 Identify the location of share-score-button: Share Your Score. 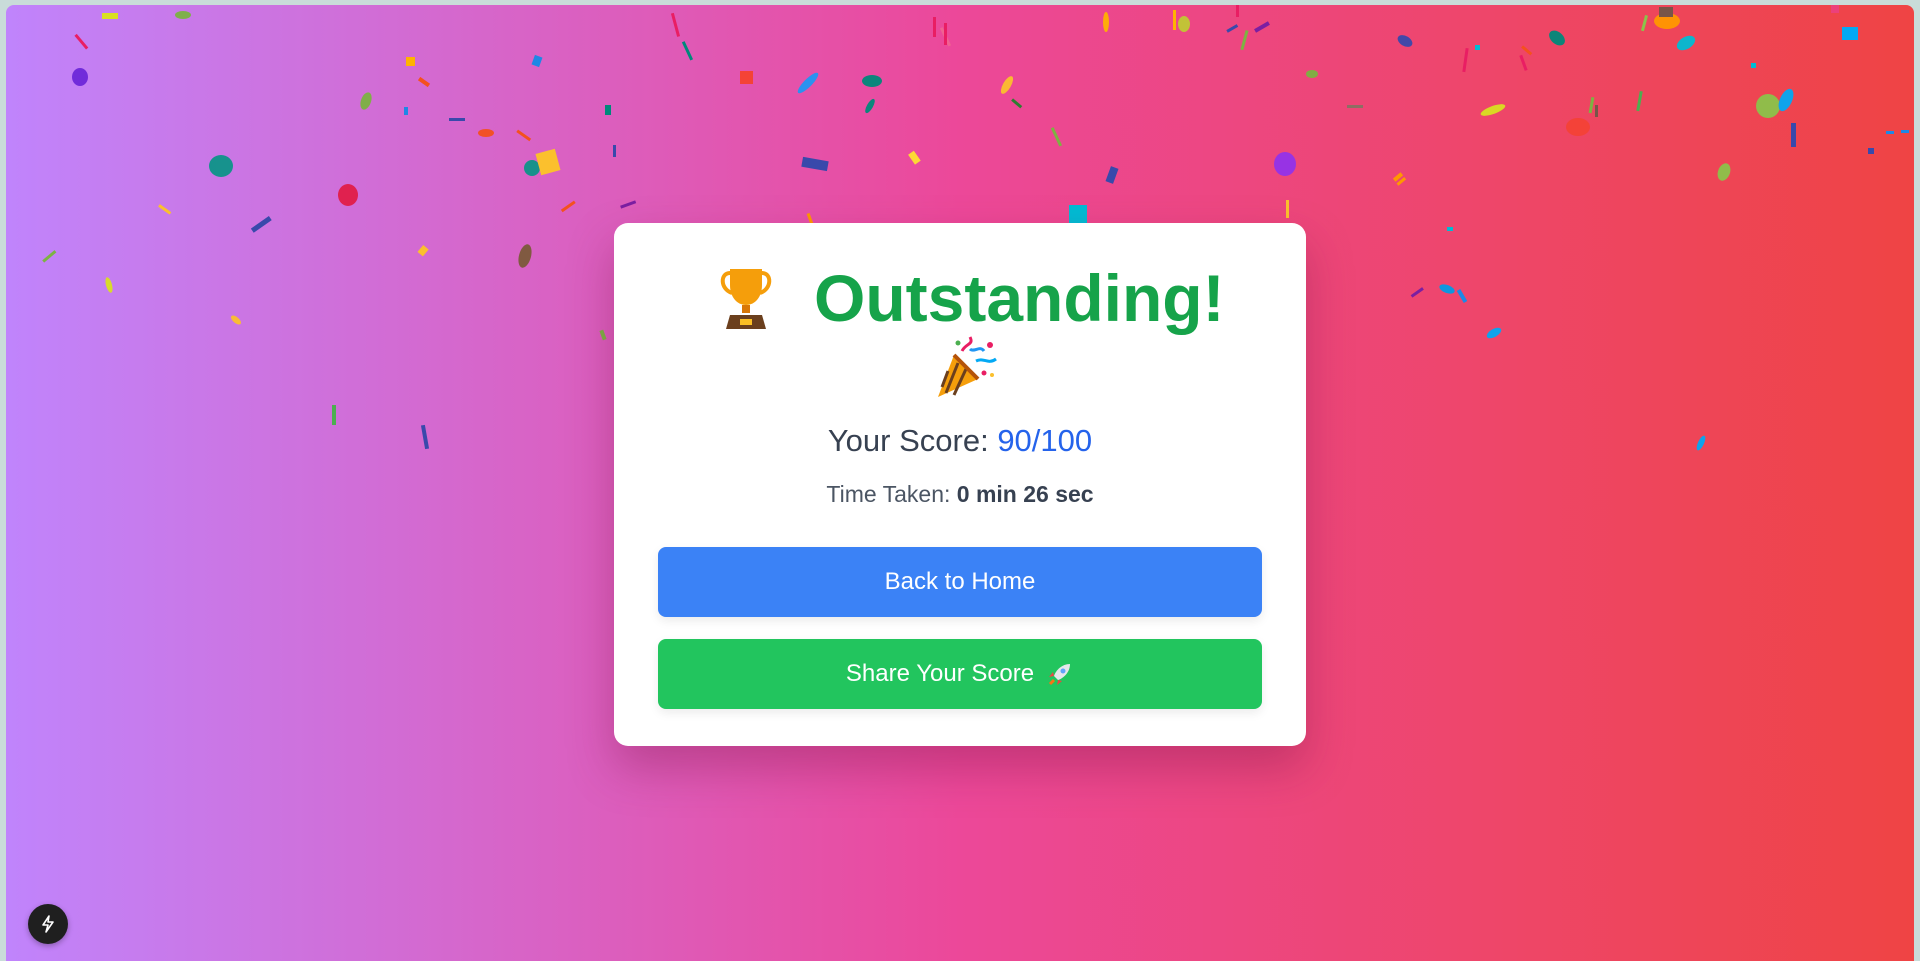
(960, 674).